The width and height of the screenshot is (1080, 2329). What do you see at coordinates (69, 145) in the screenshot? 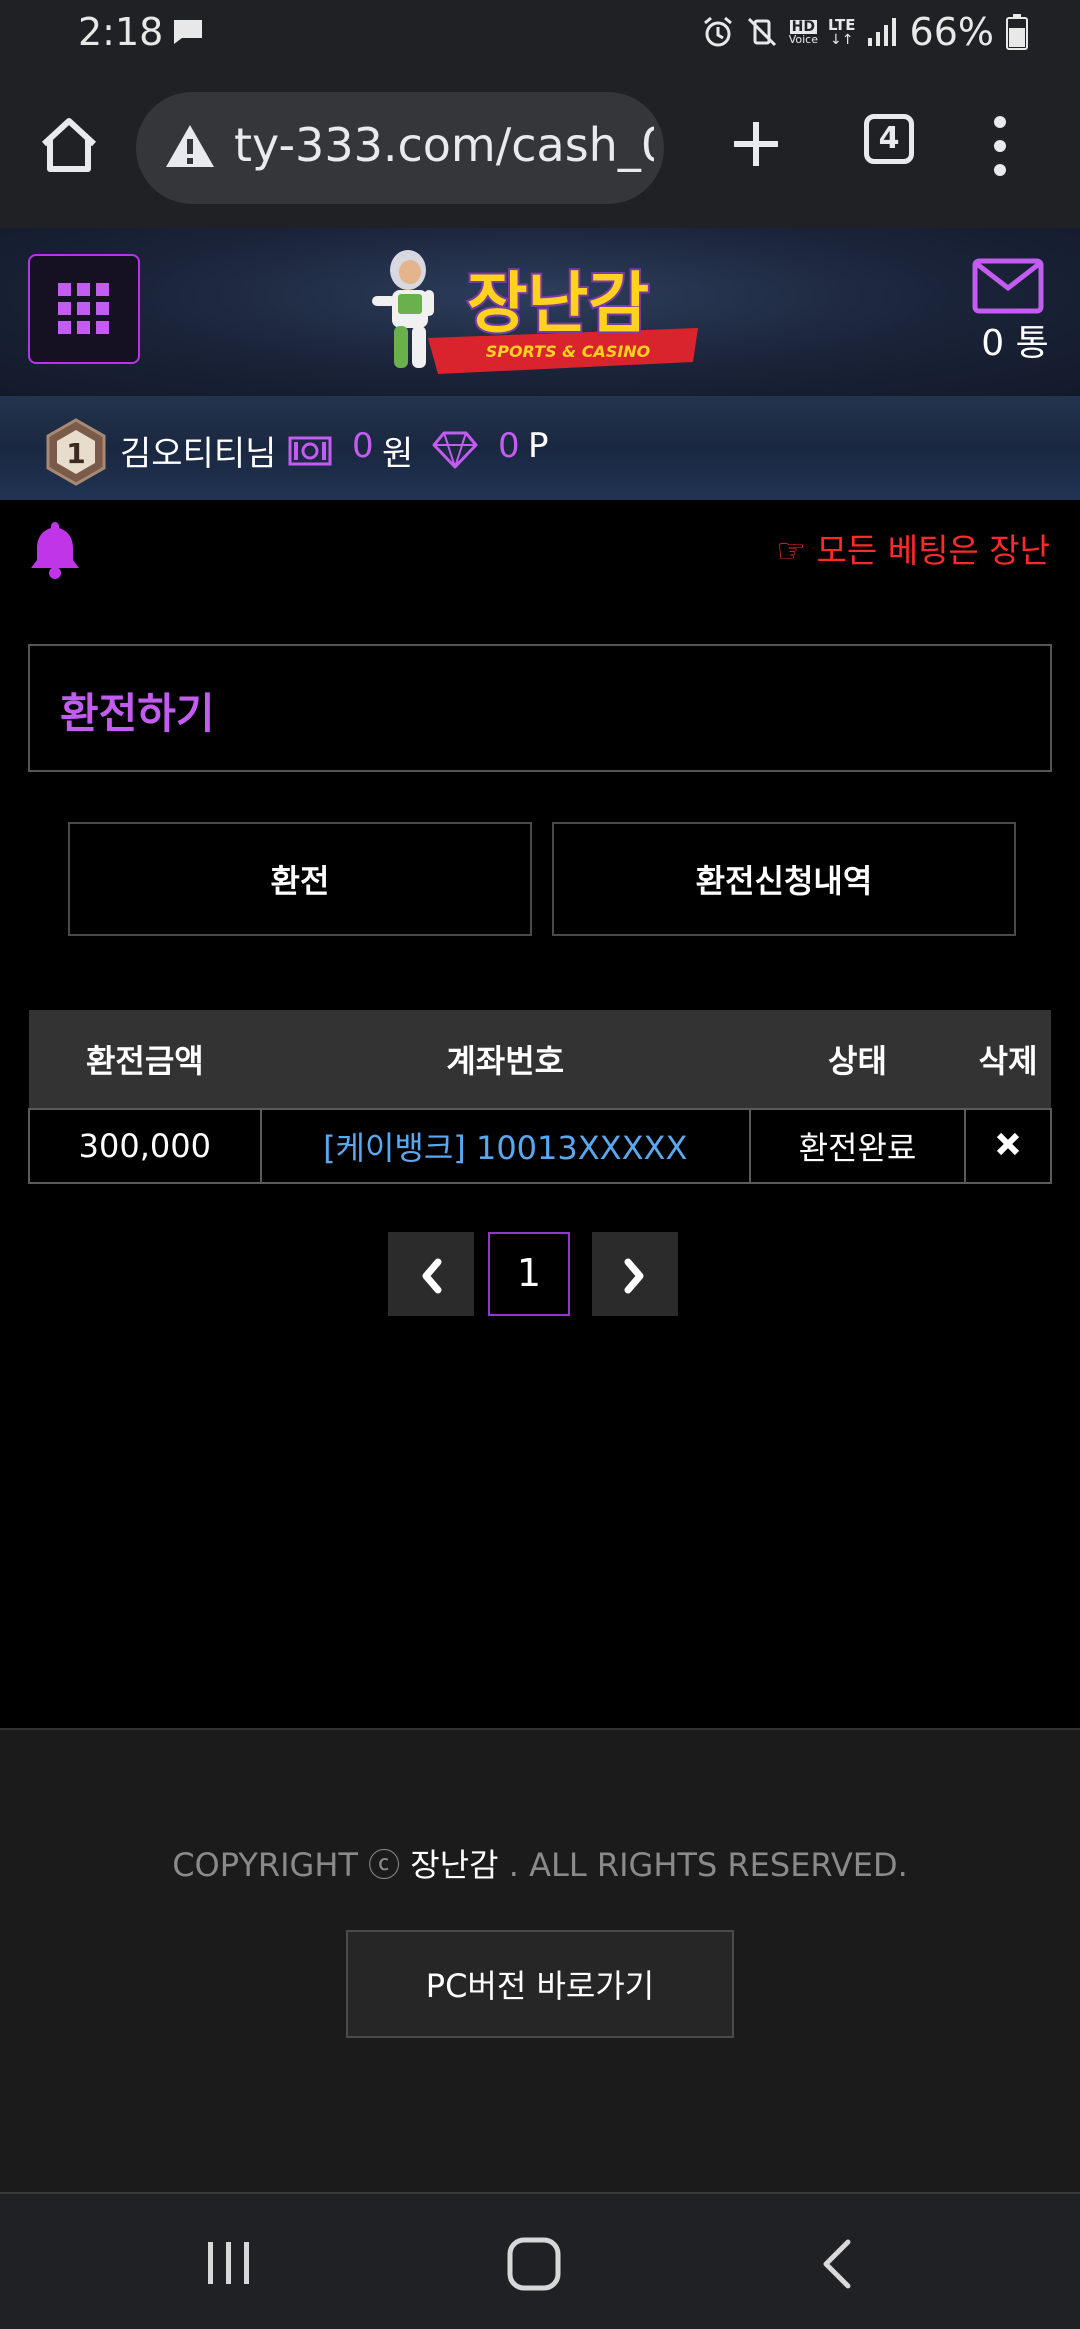
I see `home-icon` at bounding box center [69, 145].